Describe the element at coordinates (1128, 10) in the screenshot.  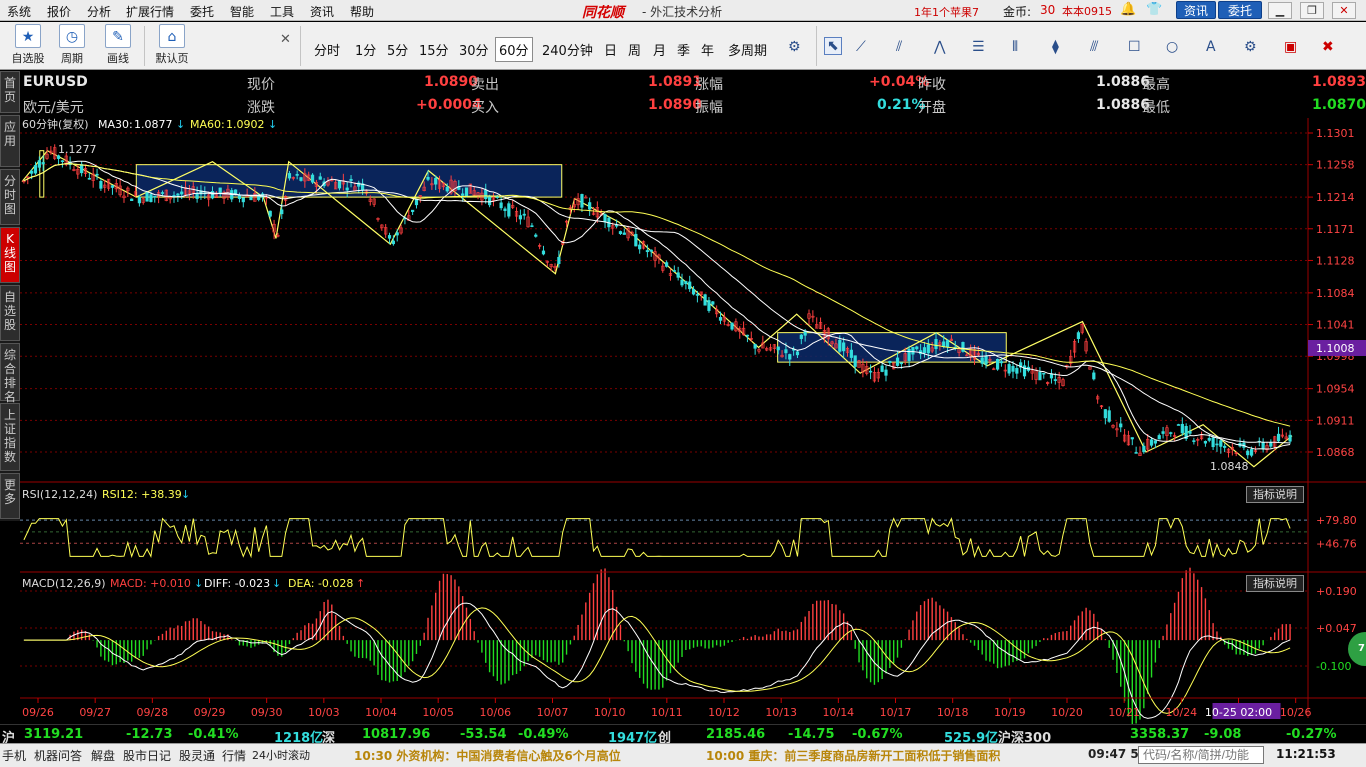
I see `bell-icon: 🔔` at that location.